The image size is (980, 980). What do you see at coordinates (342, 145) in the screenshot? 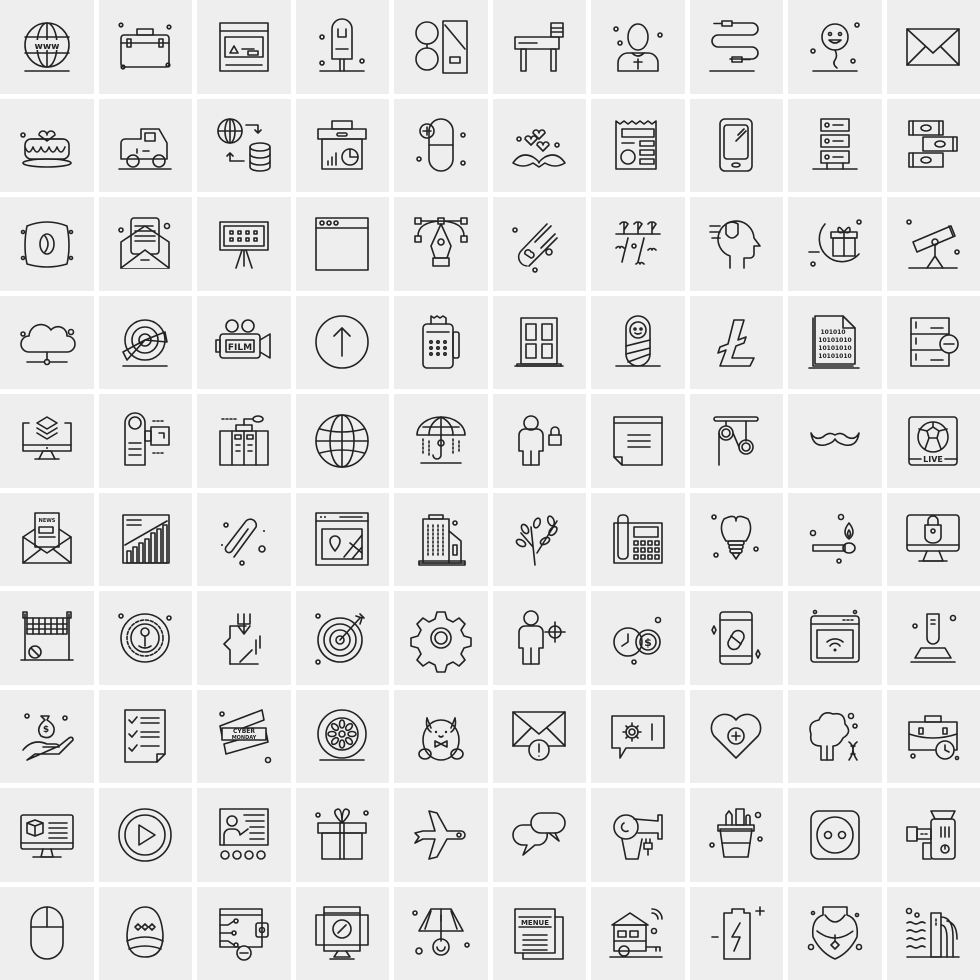
I see `icon-tile: chart-box` at bounding box center [342, 145].